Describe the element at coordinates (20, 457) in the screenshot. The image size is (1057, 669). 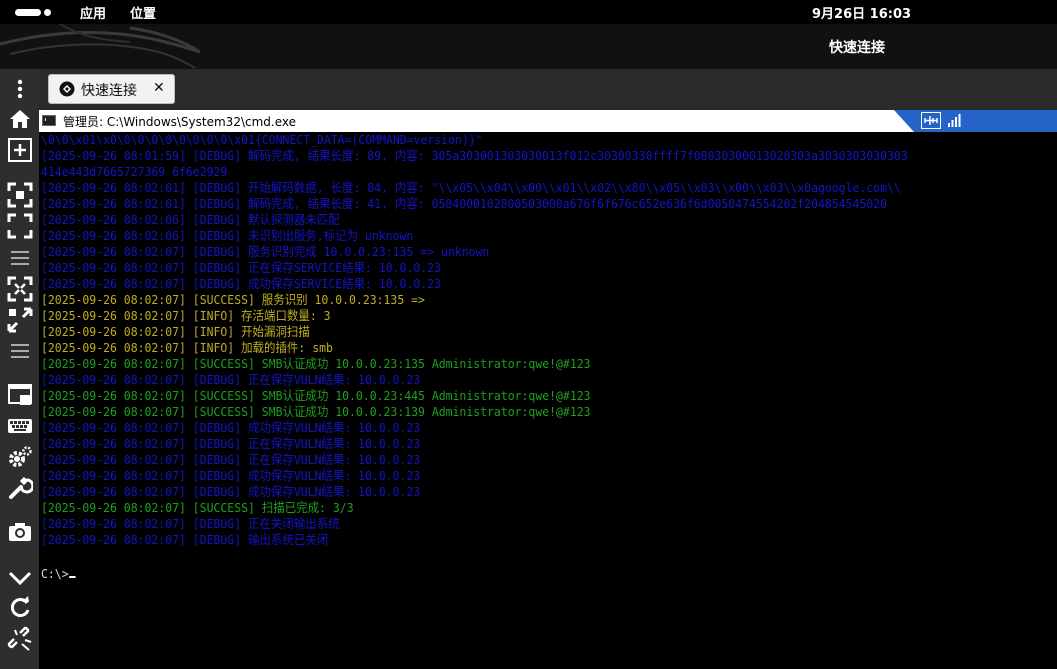
I see `settings-icon` at that location.